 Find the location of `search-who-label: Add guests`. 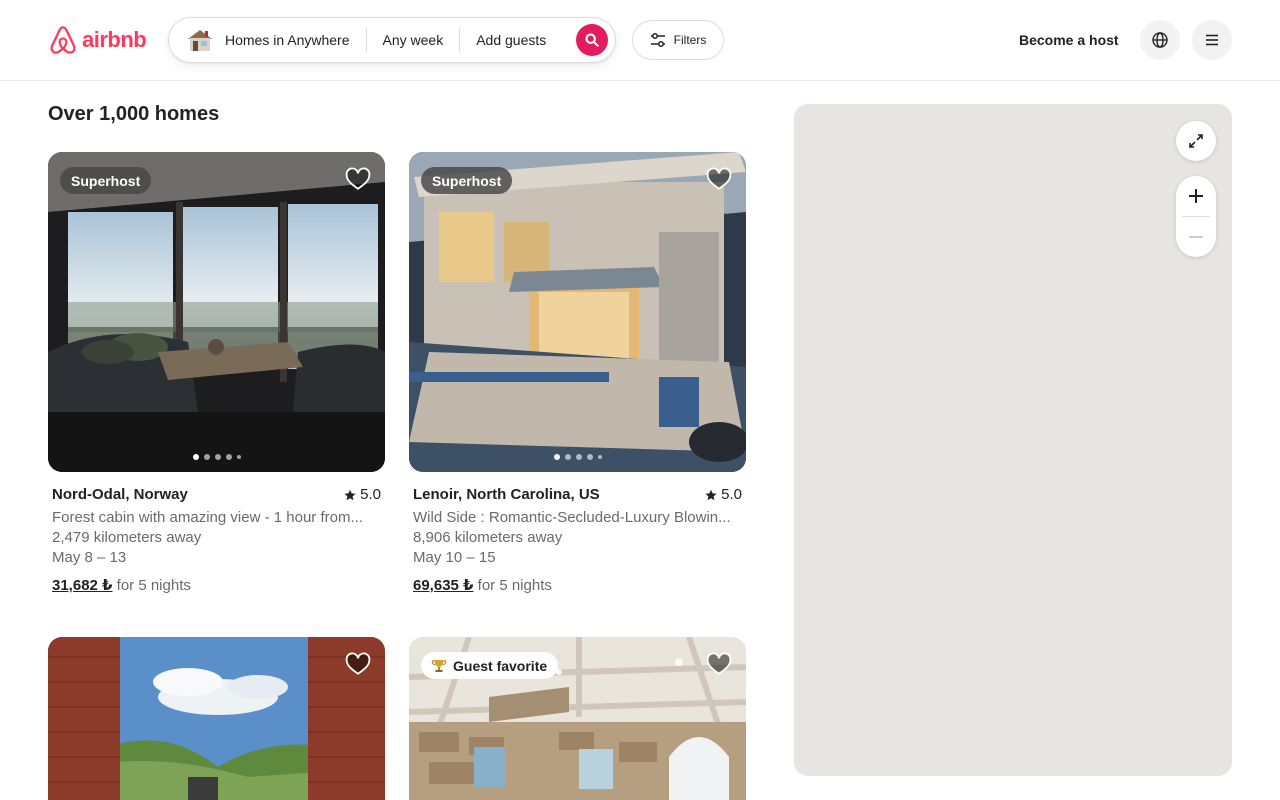

search-who-label: Add guests is located at coordinates (511, 40).